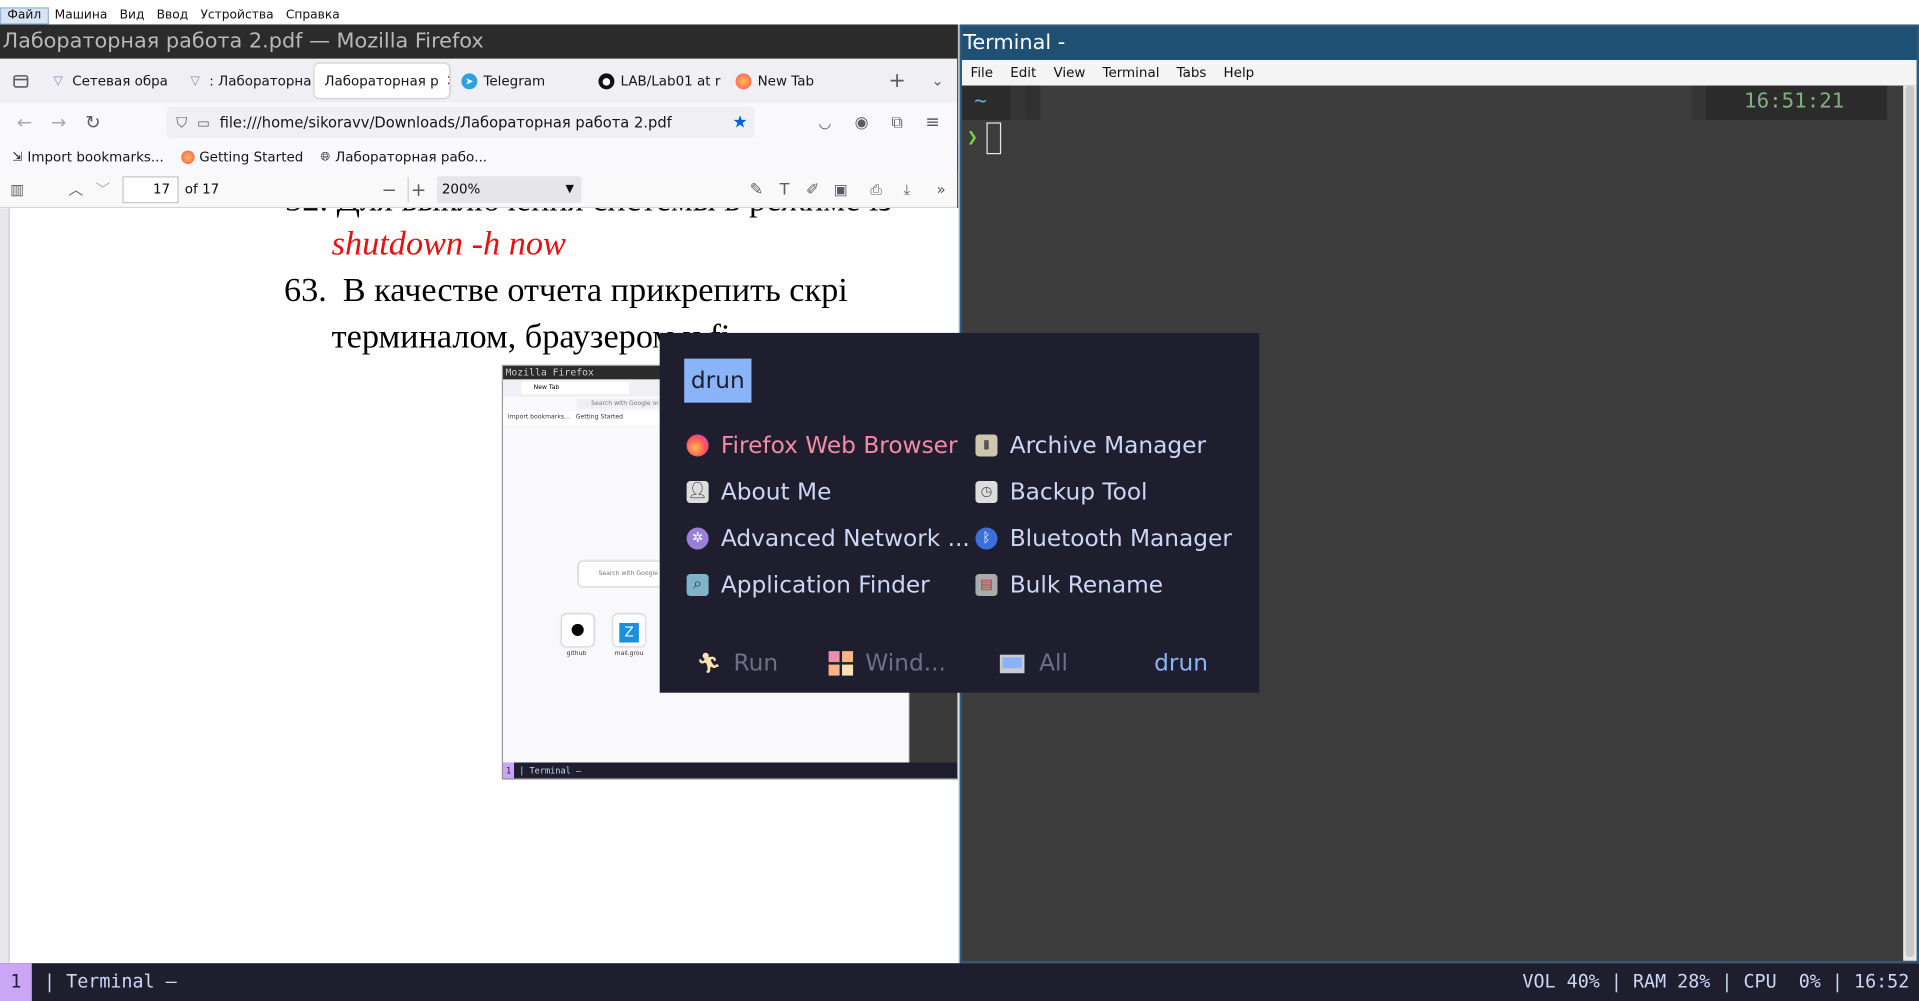  What do you see at coordinates (697, 445) in the screenshot?
I see `firefox-icon` at bounding box center [697, 445].